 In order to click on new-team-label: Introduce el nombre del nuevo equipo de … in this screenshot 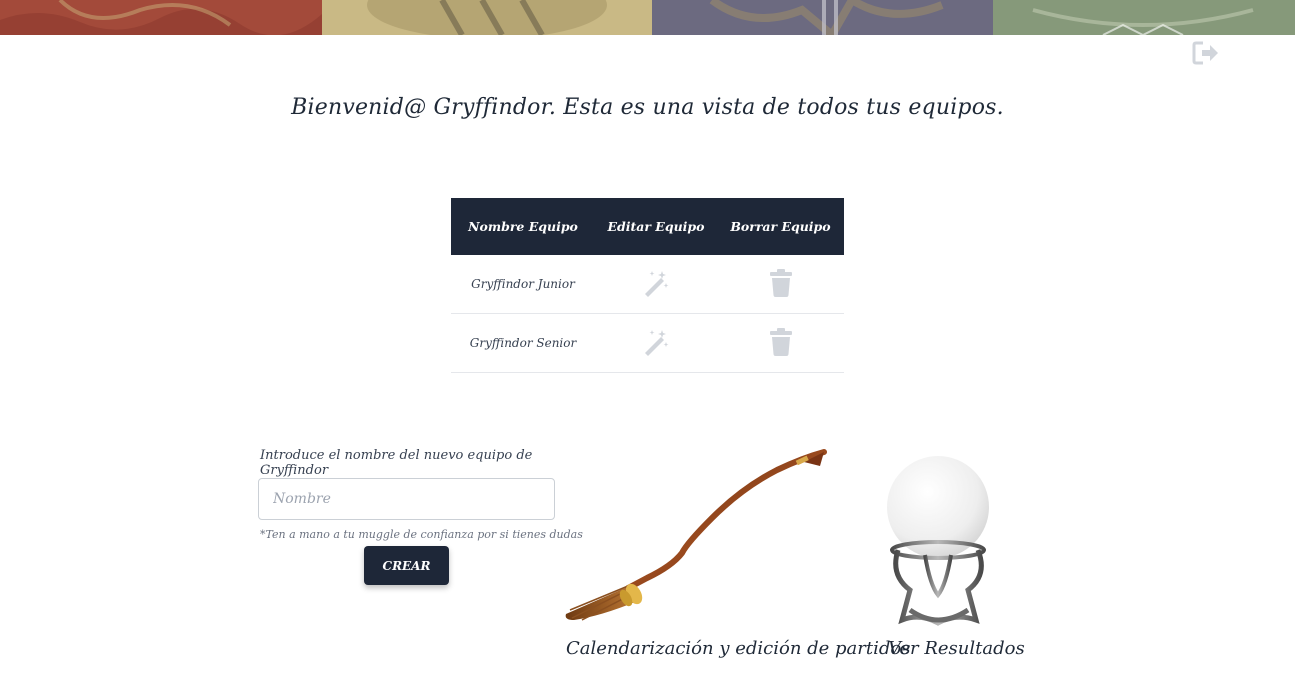, I will do `click(396, 463)`.